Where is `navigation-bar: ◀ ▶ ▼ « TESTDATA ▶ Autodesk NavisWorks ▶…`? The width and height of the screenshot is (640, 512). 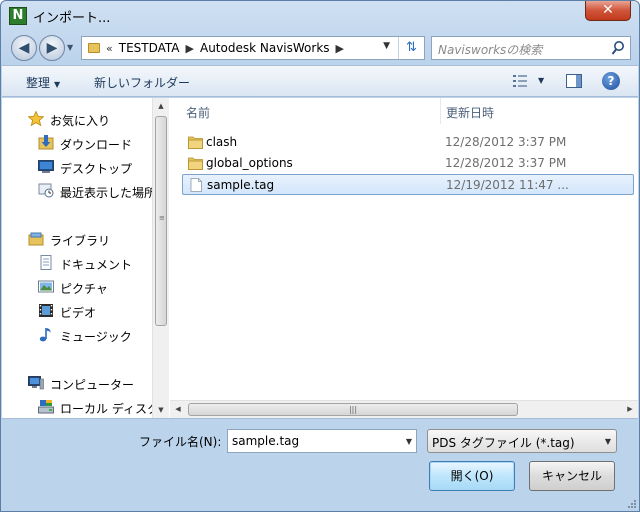 navigation-bar: ◀ ▶ ▼ « TESTDATA ▶ Autodesk NavisWorks ▶… is located at coordinates (320, 47).